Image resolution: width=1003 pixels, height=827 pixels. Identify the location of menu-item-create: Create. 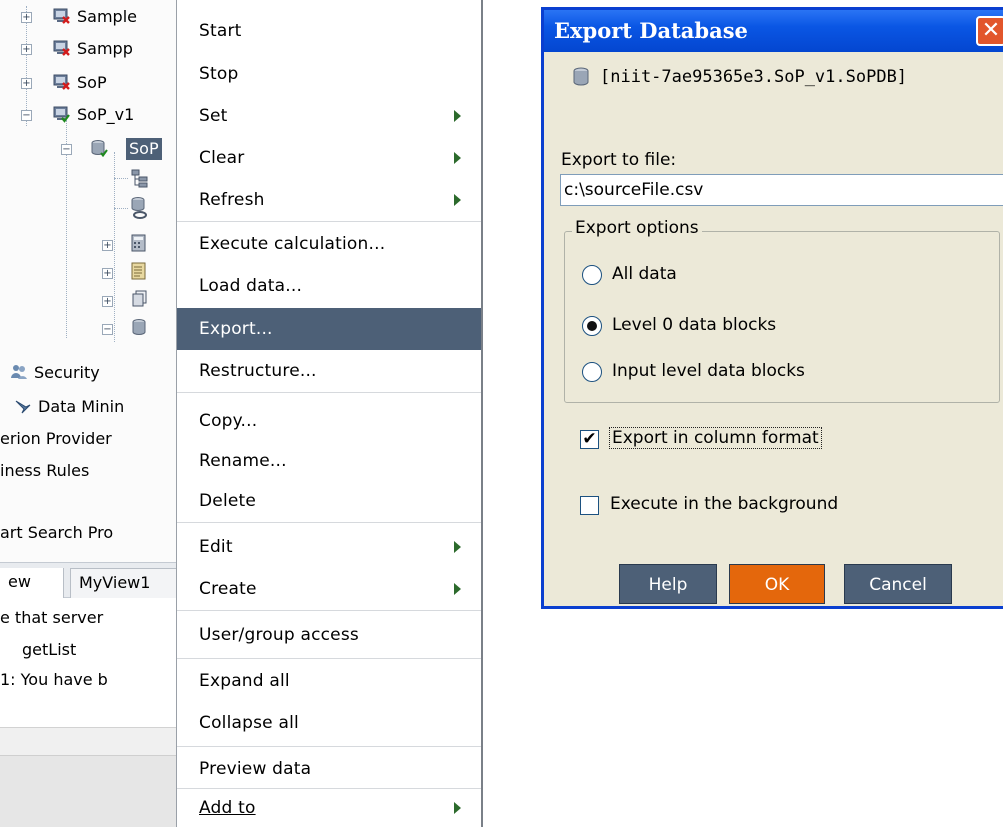
(329, 589).